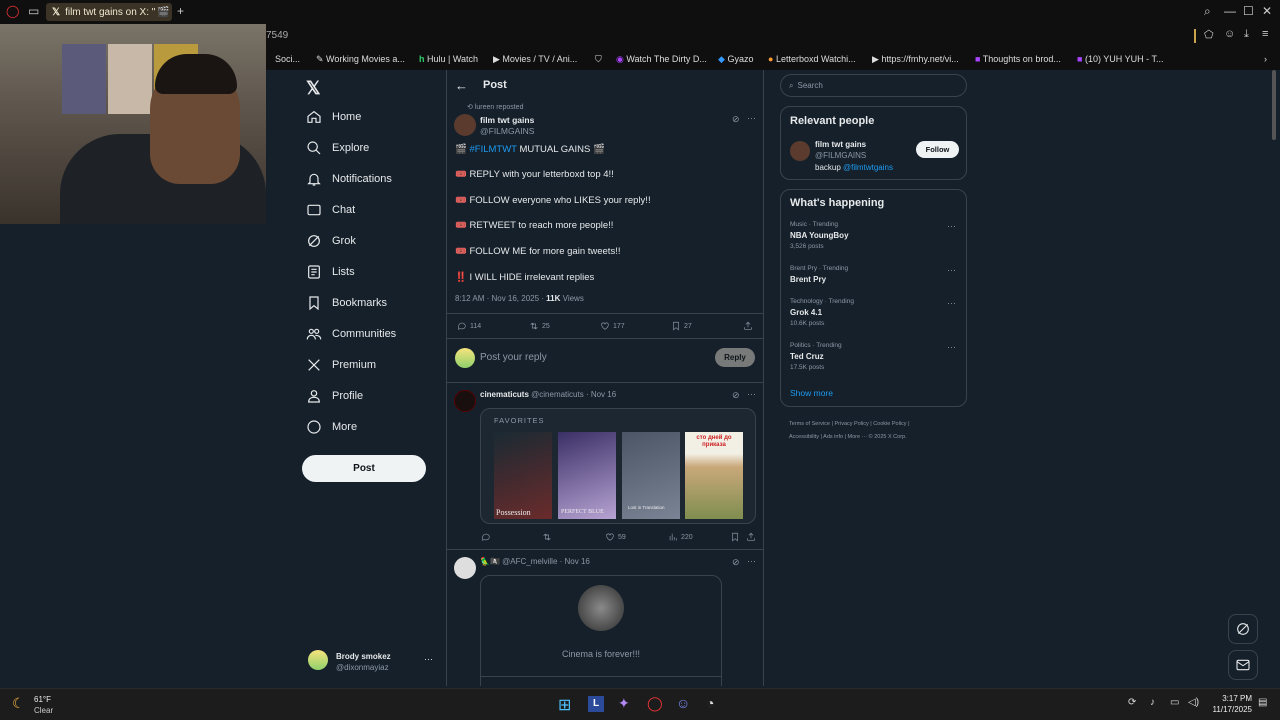 This screenshot has height=720, width=1280. I want to click on discord-icon: ☺, so click(683, 703).